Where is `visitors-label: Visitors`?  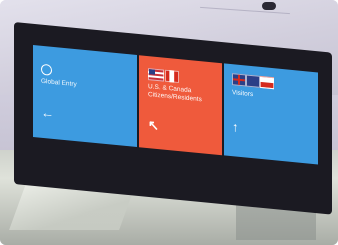
visitors-label: Visitors is located at coordinates (243, 94).